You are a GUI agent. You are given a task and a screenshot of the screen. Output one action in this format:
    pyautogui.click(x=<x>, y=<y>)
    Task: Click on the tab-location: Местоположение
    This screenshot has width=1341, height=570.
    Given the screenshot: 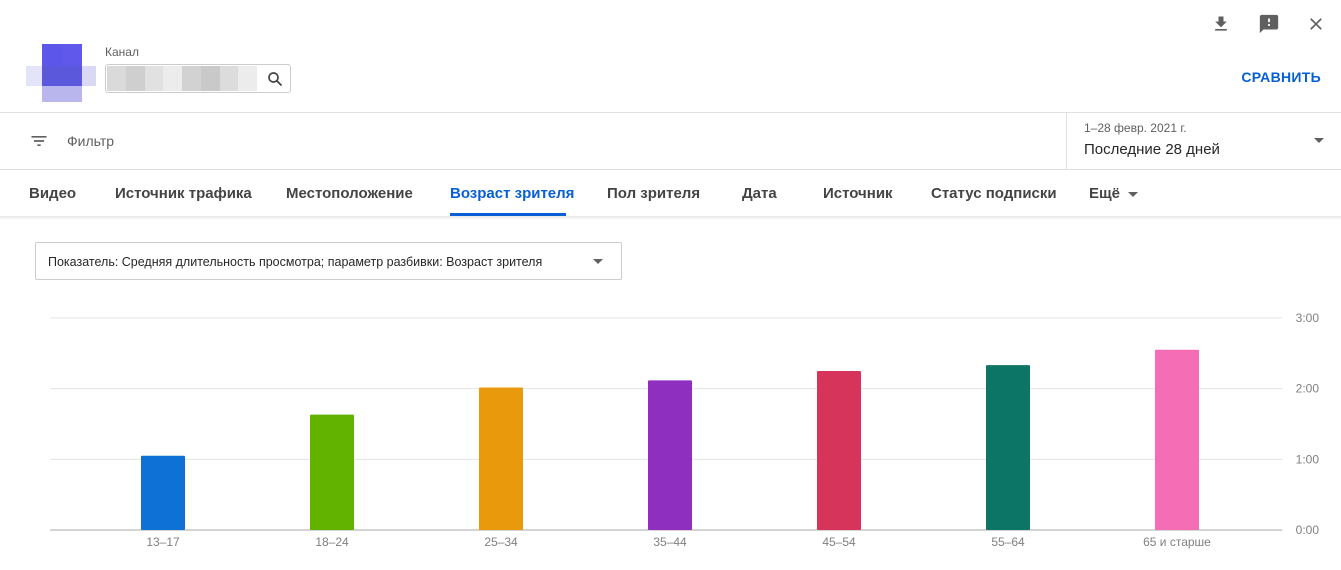 What is the action you would take?
    pyautogui.click(x=349, y=193)
    